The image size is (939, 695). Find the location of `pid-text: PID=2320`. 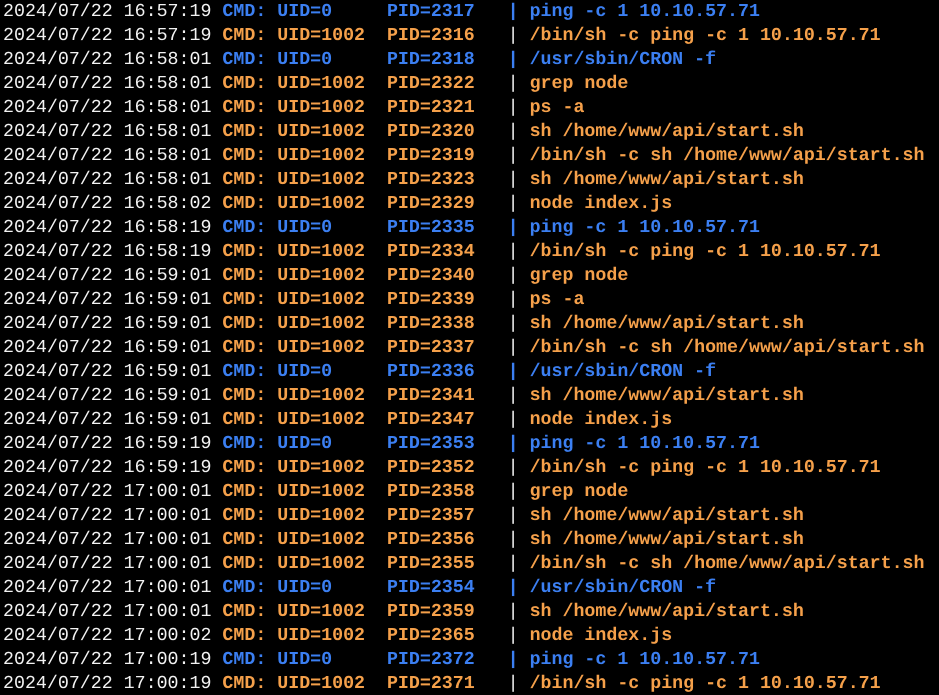

pid-text: PID=2320 is located at coordinates (430, 132).